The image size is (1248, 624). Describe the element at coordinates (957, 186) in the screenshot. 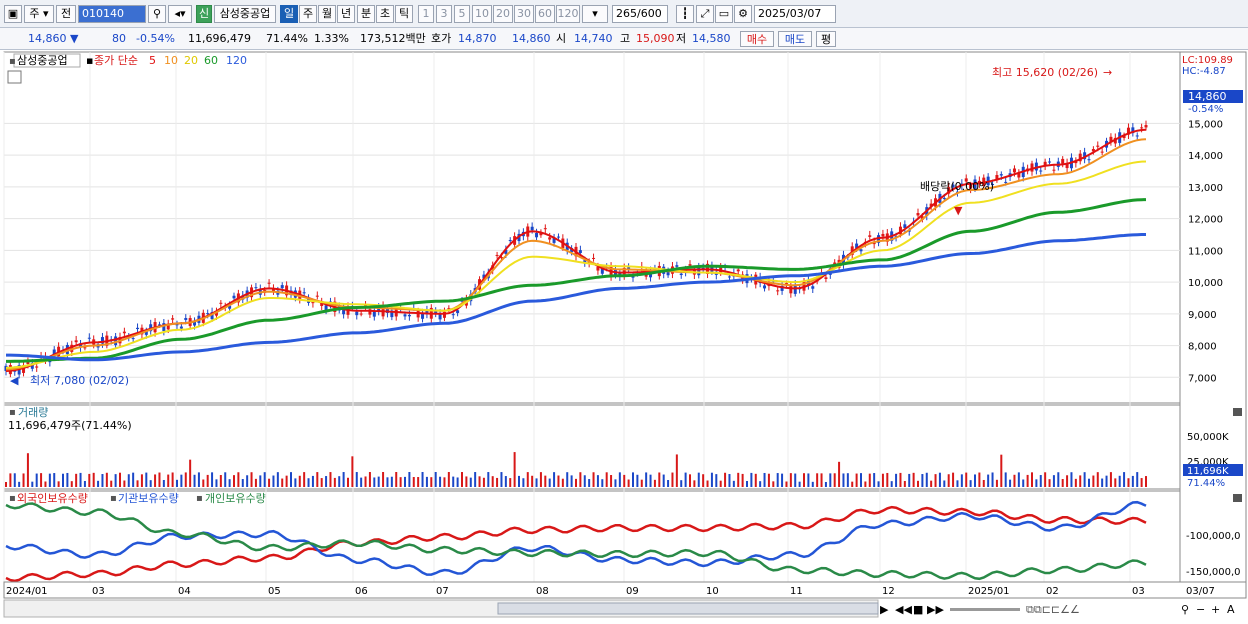

I see `dividend-annotation: 배당락(0.00%)` at that location.